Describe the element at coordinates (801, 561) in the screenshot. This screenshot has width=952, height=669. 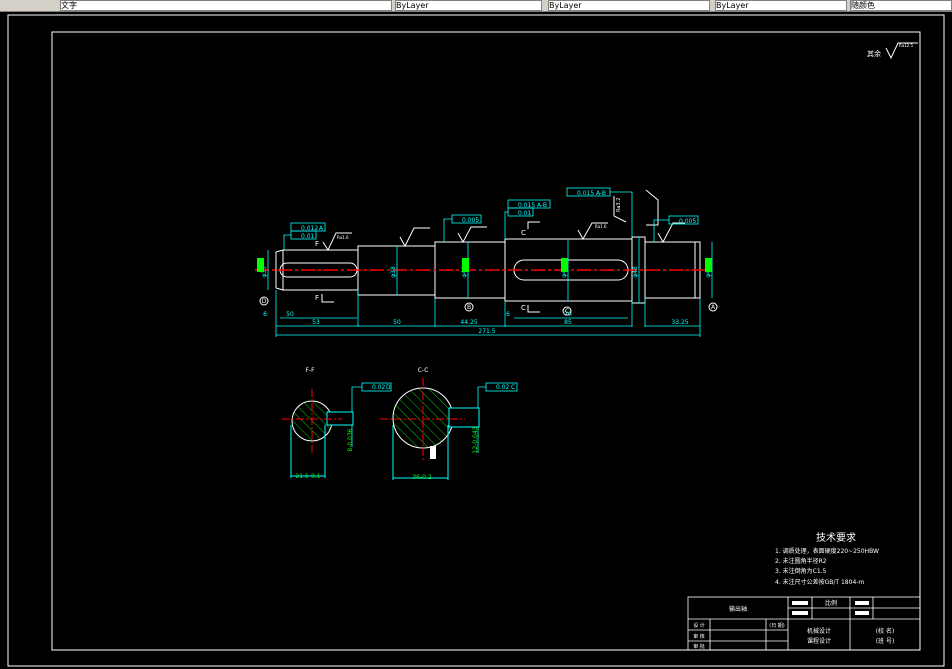
I see `svg-text: 2. 未注圆角半径R2` at that location.